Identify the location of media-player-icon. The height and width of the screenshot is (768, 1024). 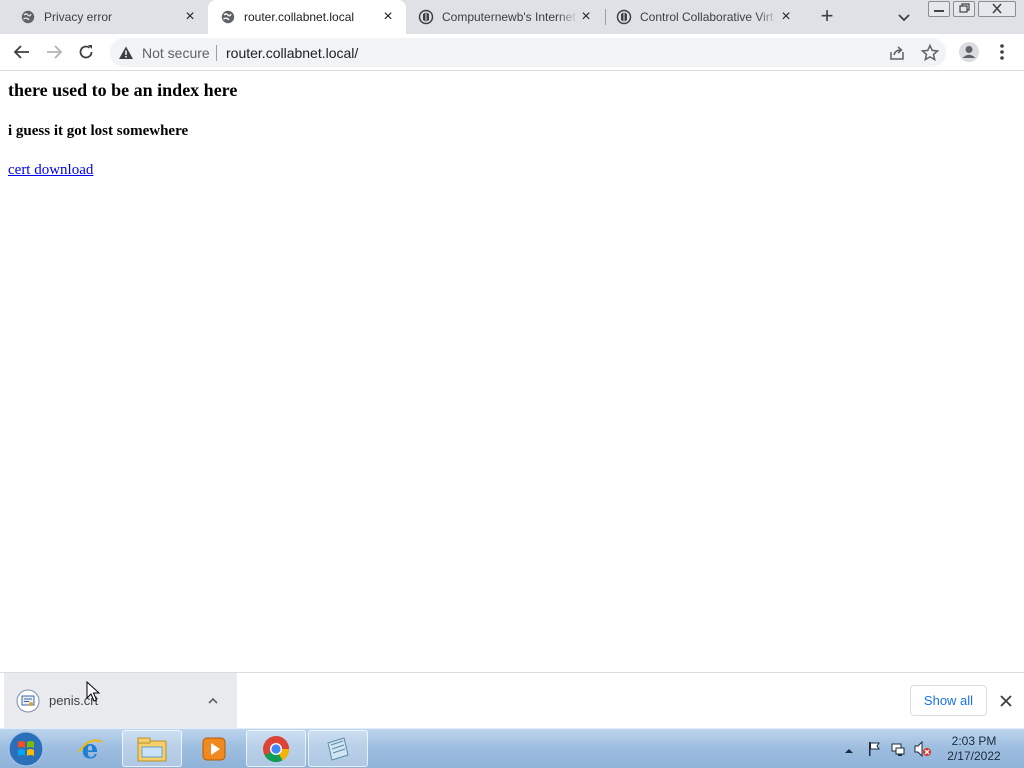
(214, 748).